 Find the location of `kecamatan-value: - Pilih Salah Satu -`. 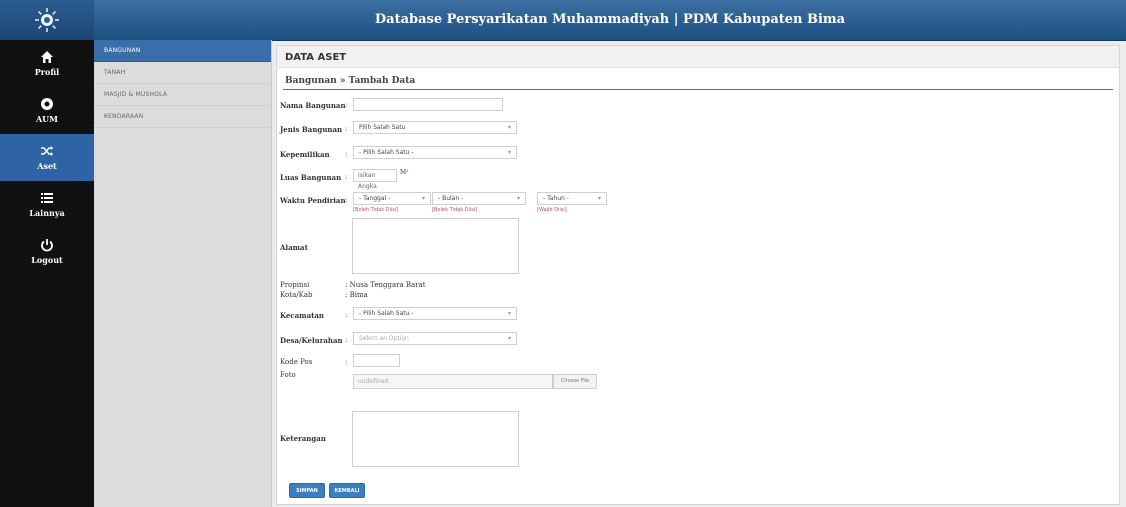

kecamatan-value: - Pilih Salah Satu - is located at coordinates (386, 313).